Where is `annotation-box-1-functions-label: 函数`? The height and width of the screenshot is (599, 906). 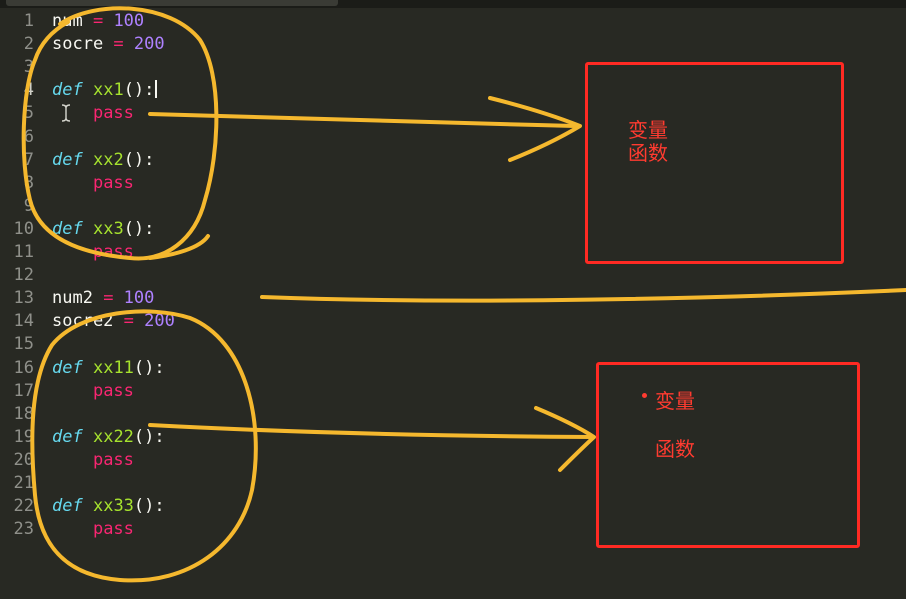
annotation-box-1-functions-label: 函数 is located at coordinates (648, 153).